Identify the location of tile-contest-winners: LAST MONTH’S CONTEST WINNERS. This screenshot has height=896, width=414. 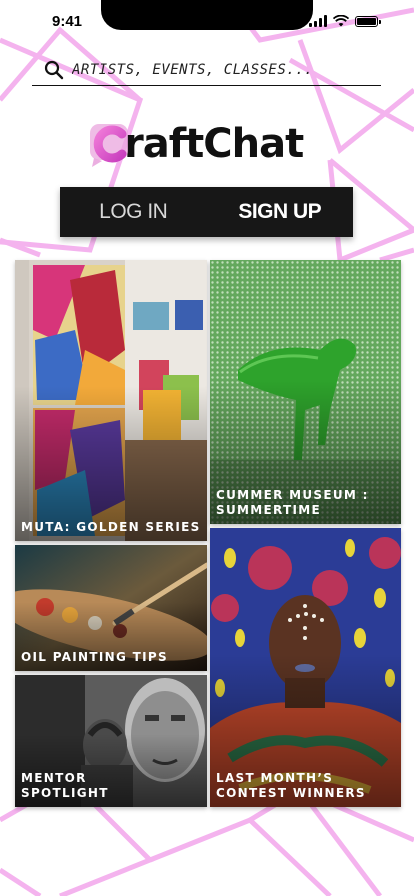
(305, 667).